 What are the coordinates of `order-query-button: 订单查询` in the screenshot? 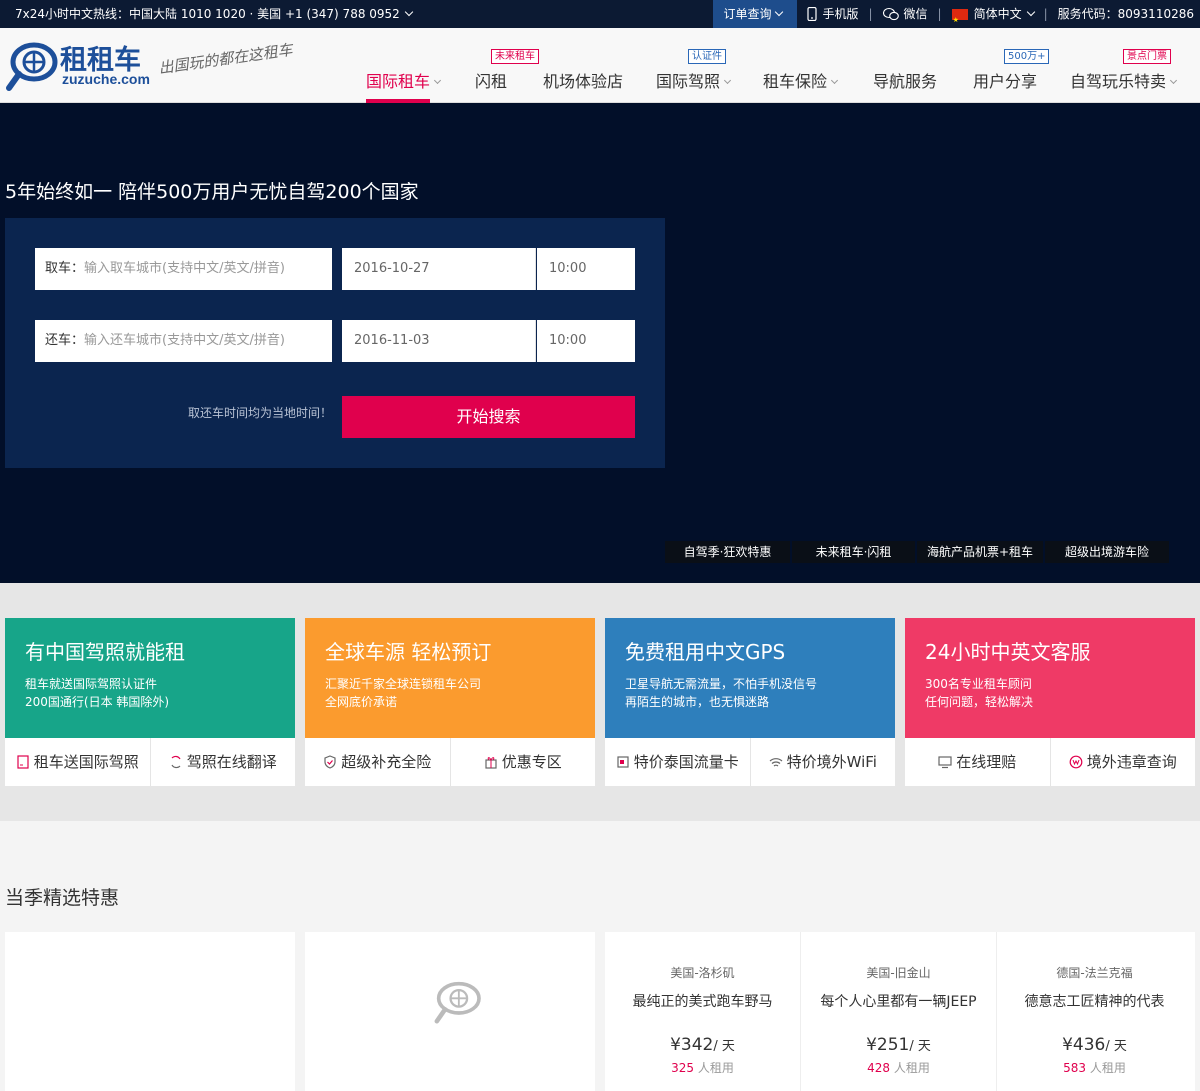 It's located at (755, 14).